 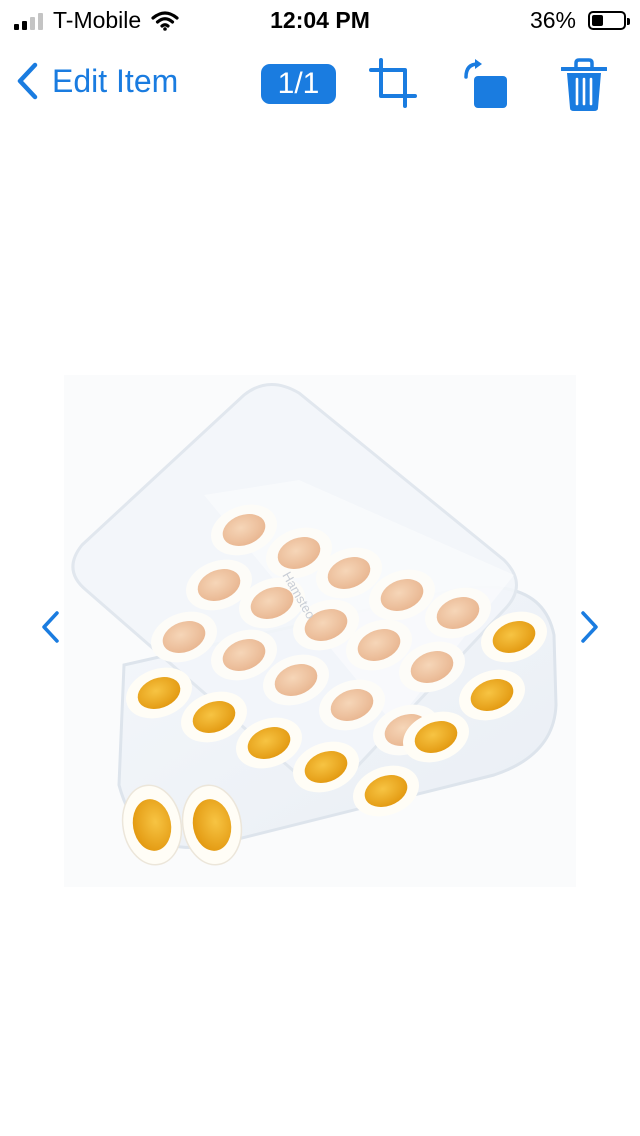 What do you see at coordinates (552, 20) in the screenshot?
I see `battery-percent: 36%` at bounding box center [552, 20].